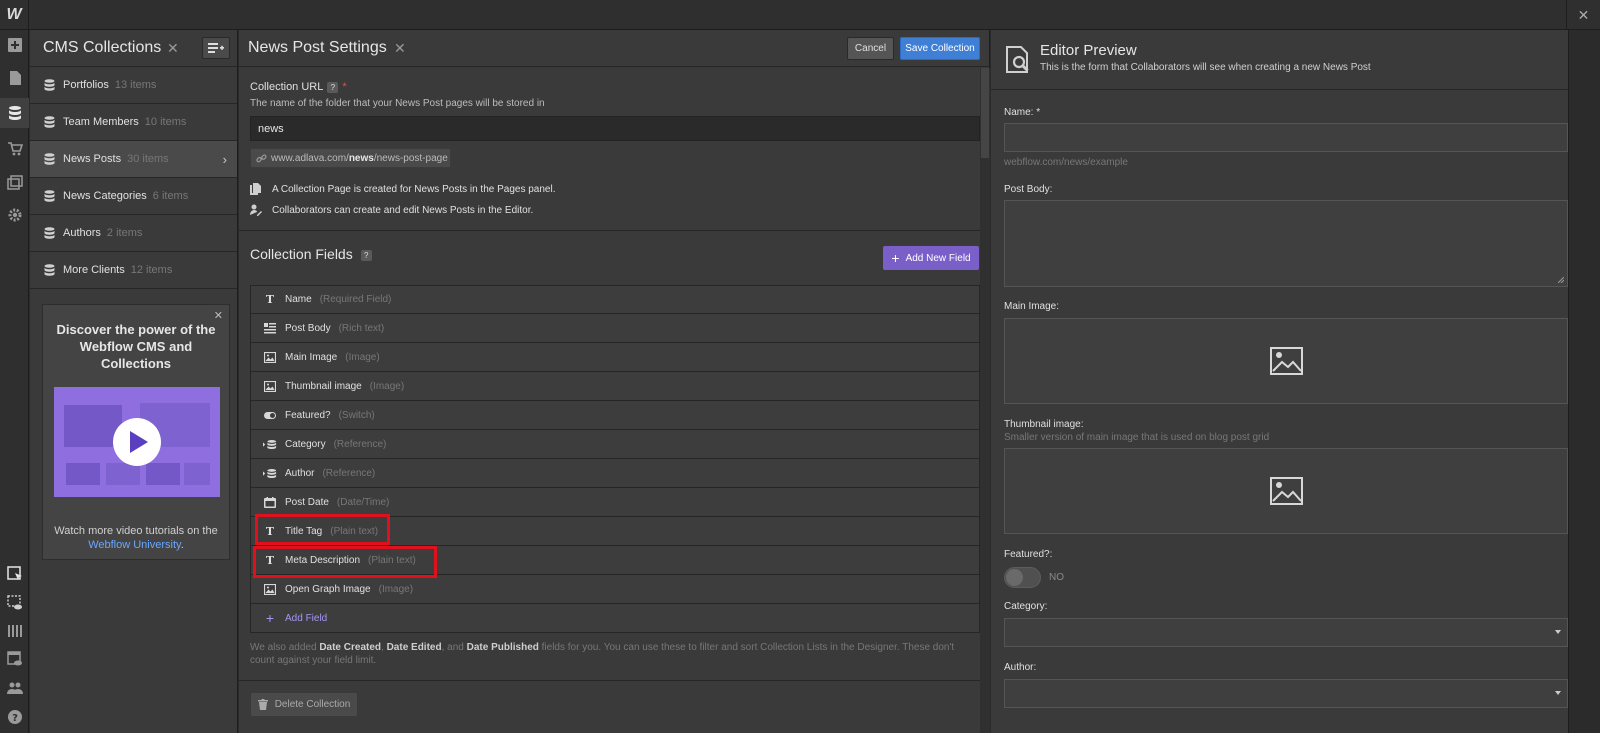  I want to click on fields-help-icon: ?, so click(366, 255).